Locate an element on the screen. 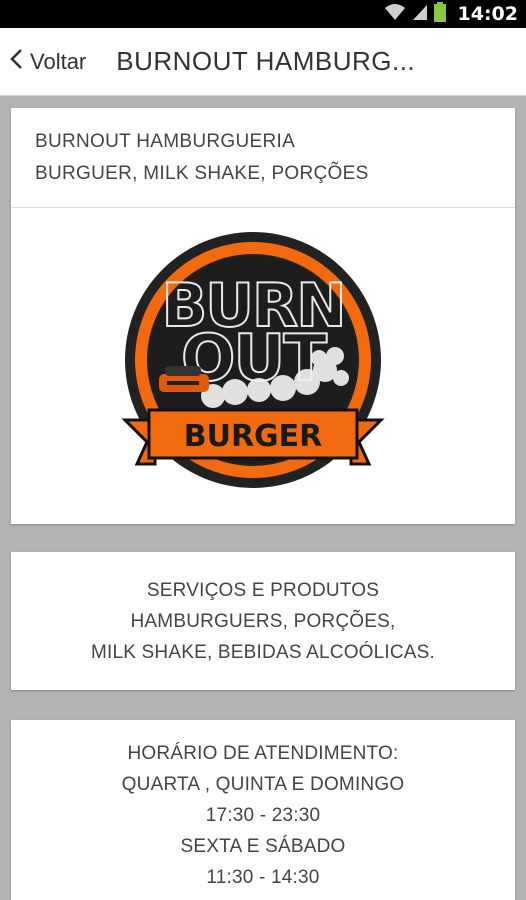  services-line: MILK SHAKE, BEBIDAS ALCOÓLICAS. is located at coordinates (263, 652).